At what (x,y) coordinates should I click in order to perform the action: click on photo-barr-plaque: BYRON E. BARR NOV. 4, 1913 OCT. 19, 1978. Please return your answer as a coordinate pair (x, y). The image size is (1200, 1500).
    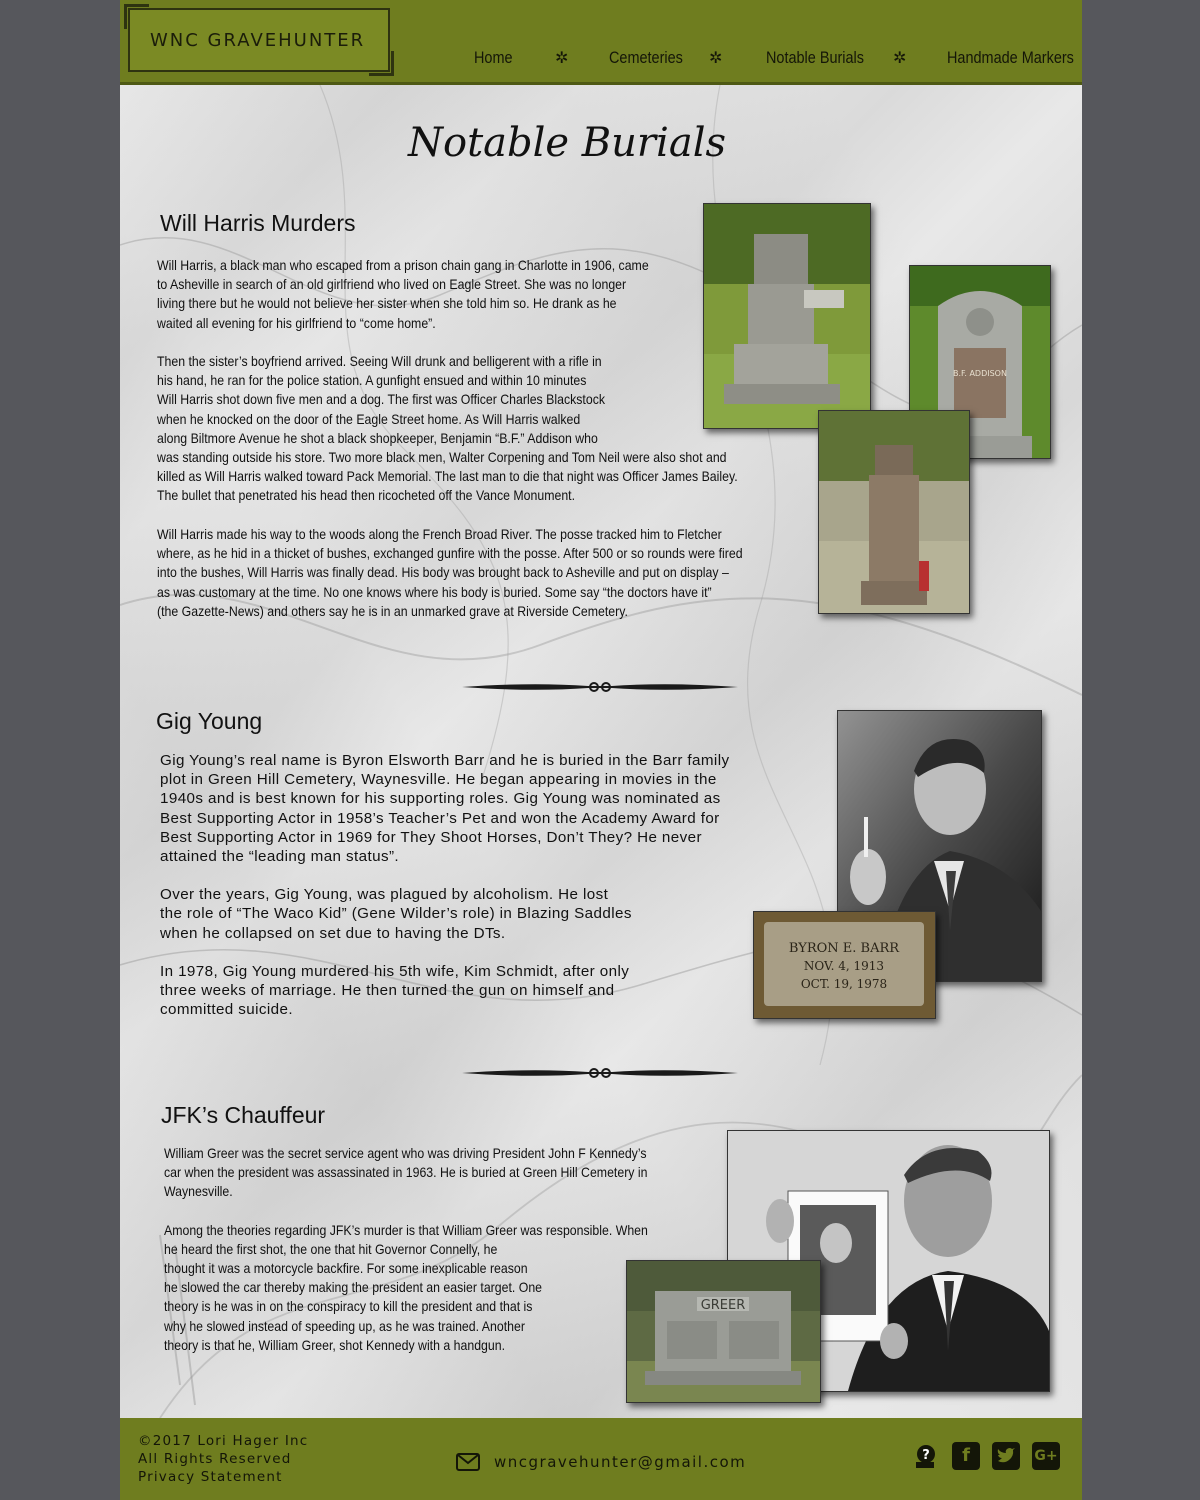
    Looking at the image, I should click on (844, 965).